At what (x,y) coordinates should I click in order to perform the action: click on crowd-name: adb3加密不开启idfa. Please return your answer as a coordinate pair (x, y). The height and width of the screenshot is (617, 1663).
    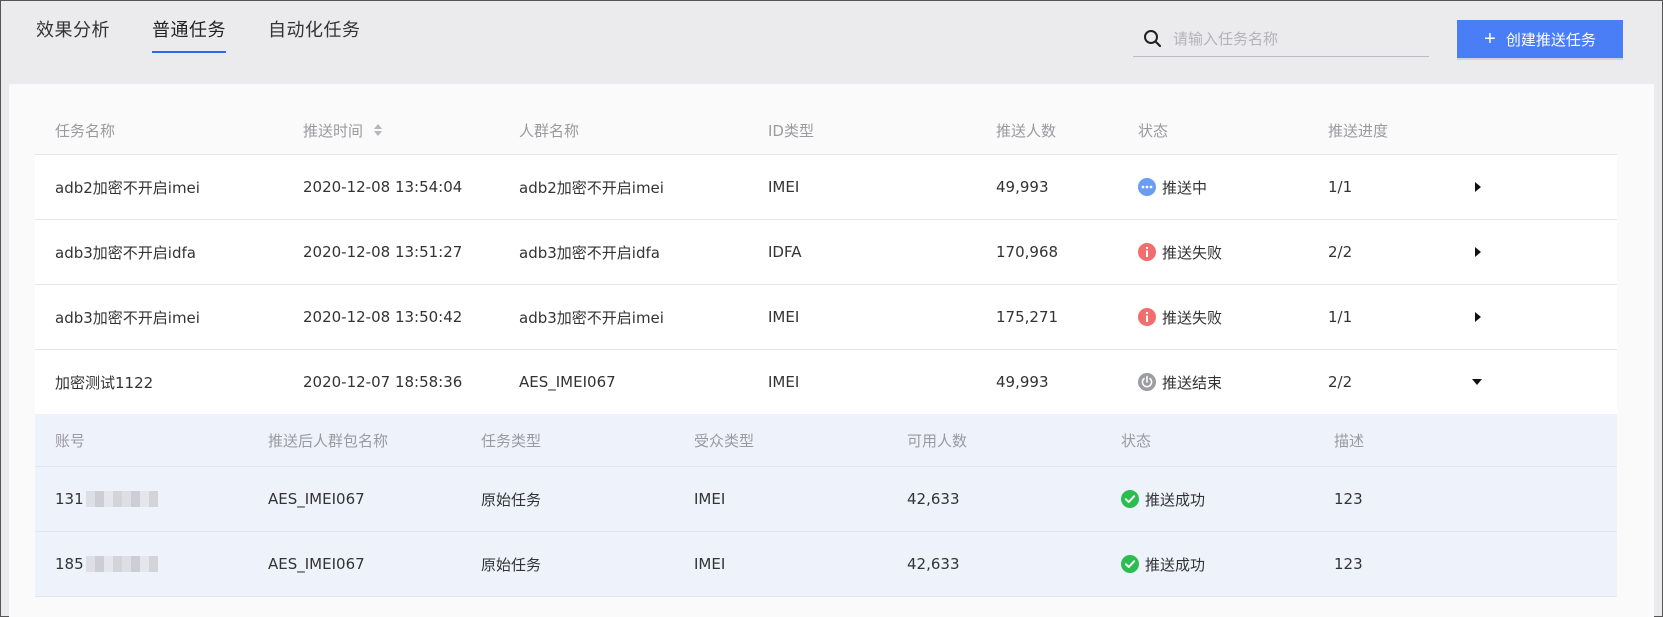
    Looking at the image, I should click on (589, 252).